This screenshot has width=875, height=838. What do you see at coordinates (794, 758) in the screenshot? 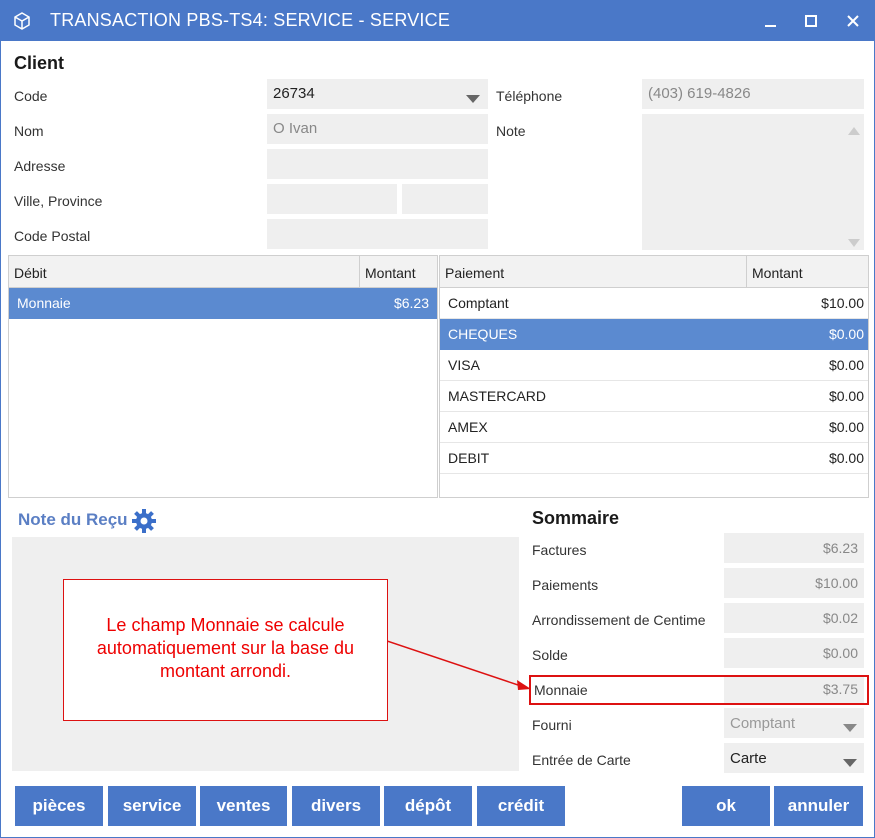
I see `entree-select: Carte` at bounding box center [794, 758].